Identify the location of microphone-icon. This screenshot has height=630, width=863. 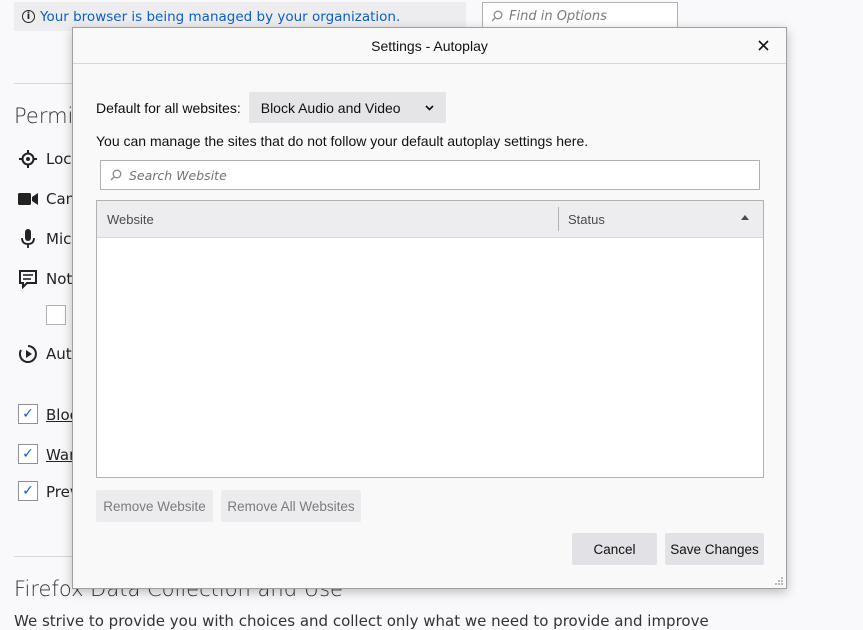
(28, 239).